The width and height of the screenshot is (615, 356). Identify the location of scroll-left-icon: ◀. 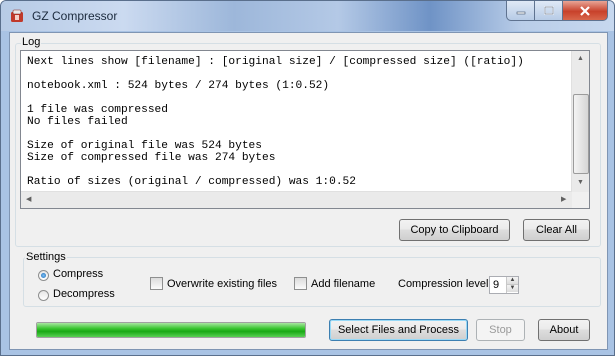
(28, 199).